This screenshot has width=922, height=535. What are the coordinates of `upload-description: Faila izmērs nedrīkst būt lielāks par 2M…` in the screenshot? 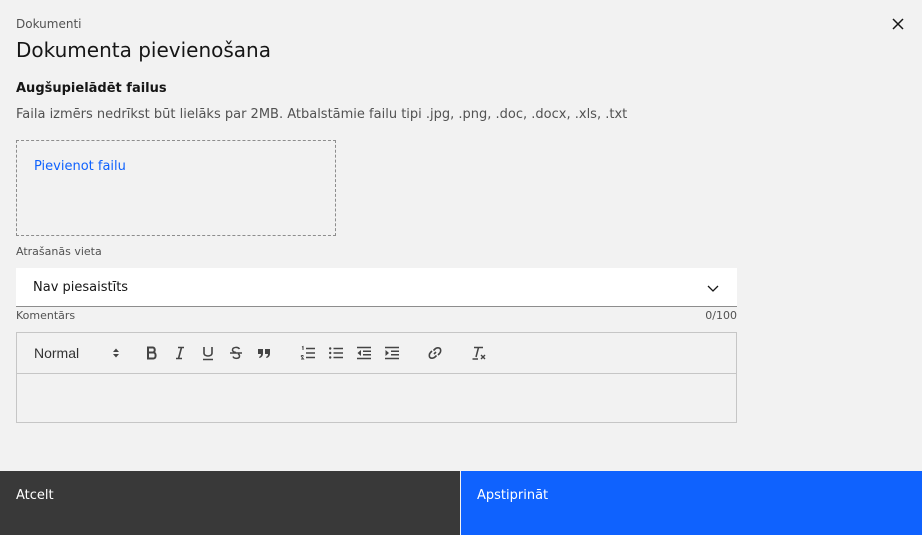 It's located at (322, 114).